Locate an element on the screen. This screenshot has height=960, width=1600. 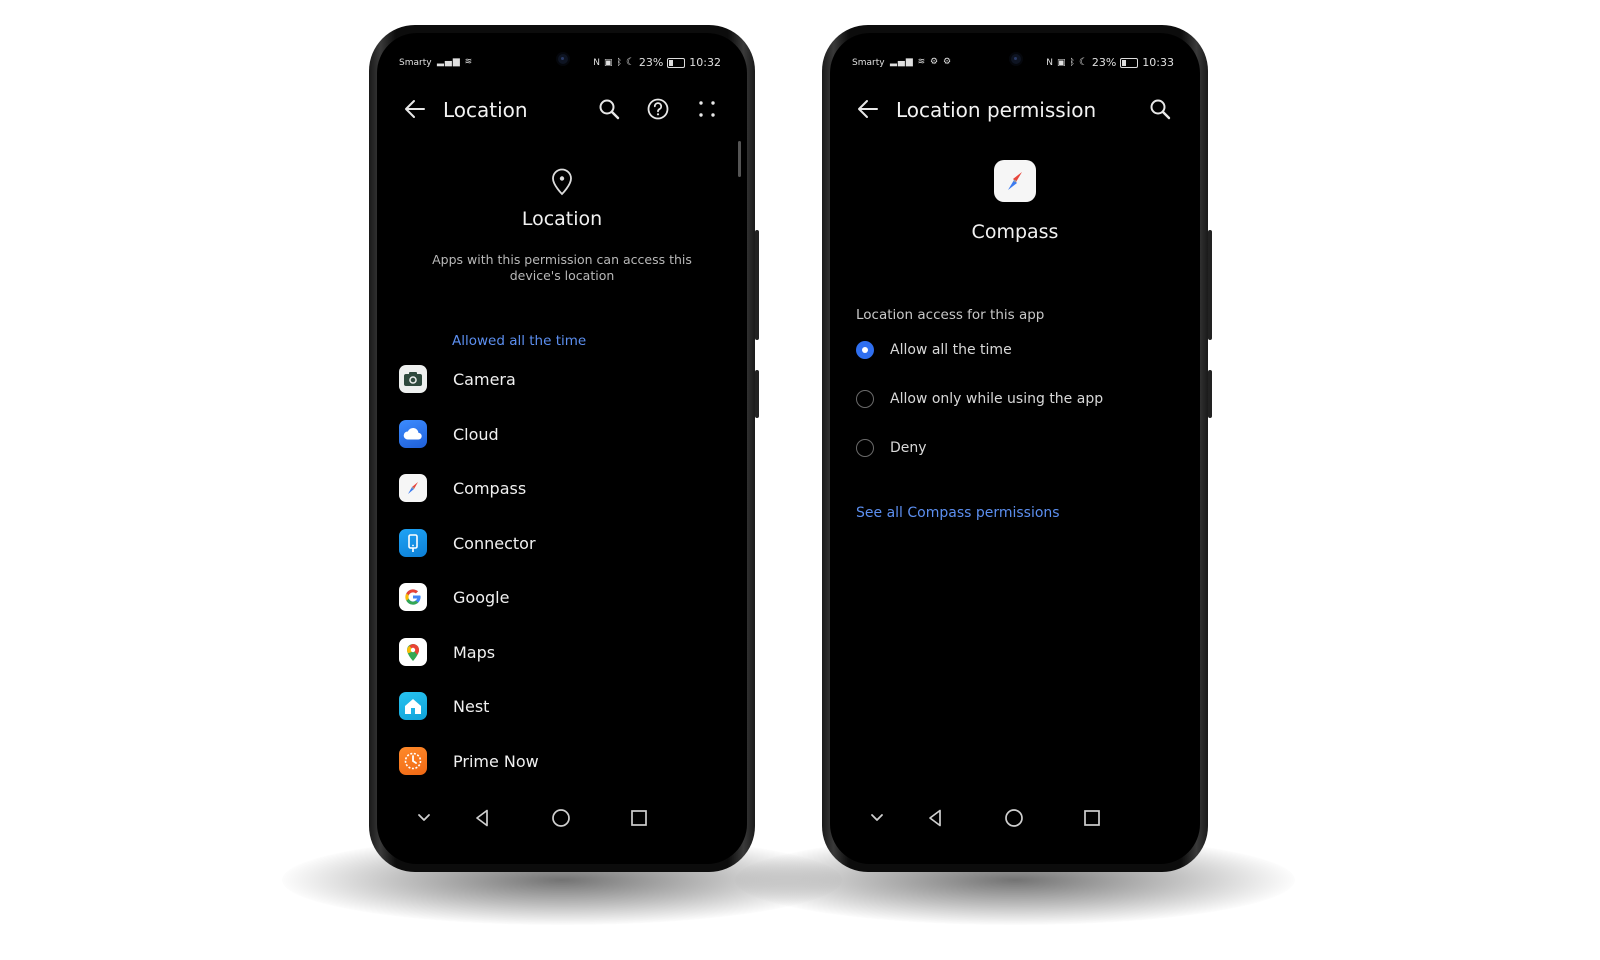
maps-icon is located at coordinates (413, 652).